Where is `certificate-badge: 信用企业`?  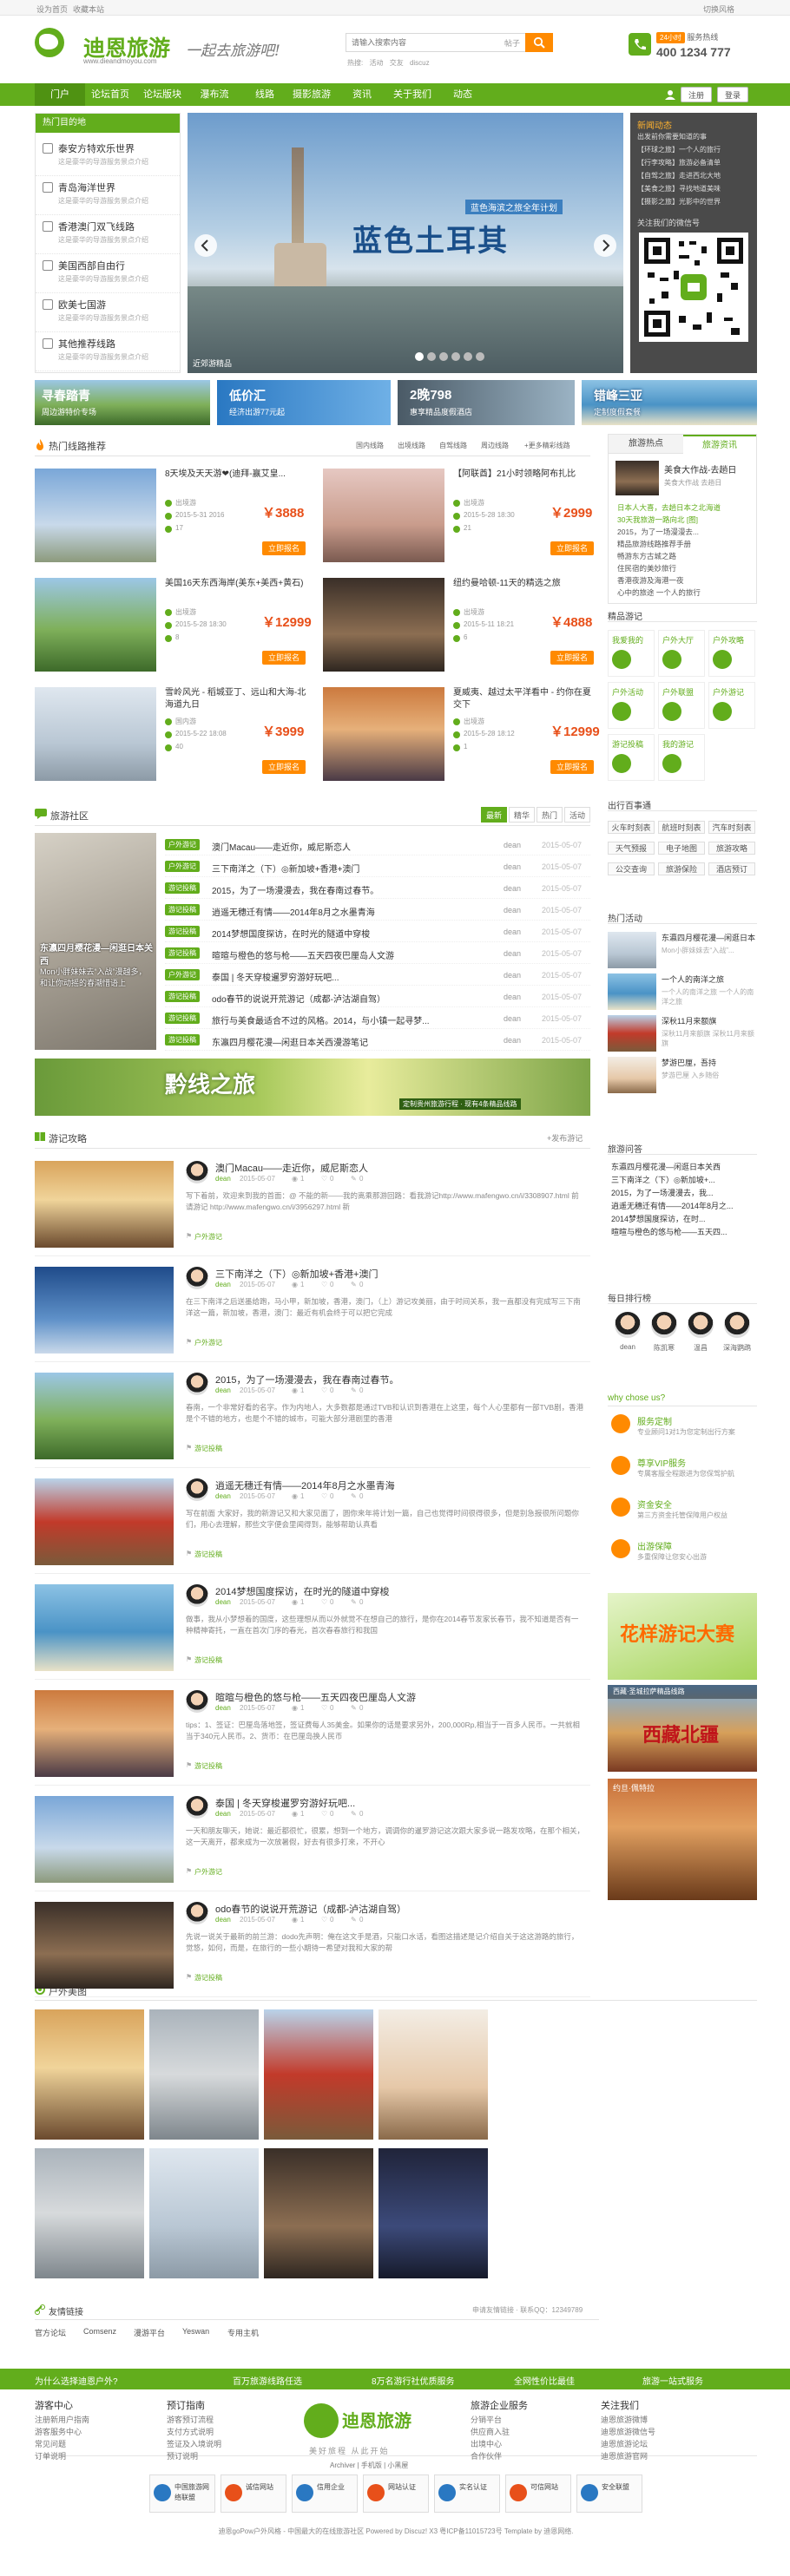
certificate-badge: 信用企业 is located at coordinates (325, 2493).